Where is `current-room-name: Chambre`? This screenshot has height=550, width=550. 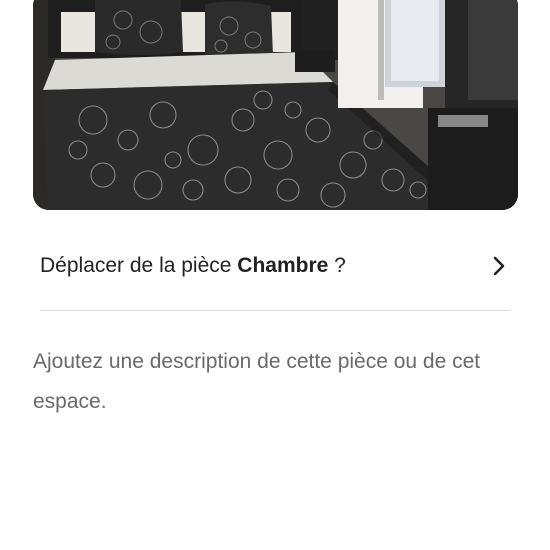
current-room-name: Chambre is located at coordinates (283, 265).